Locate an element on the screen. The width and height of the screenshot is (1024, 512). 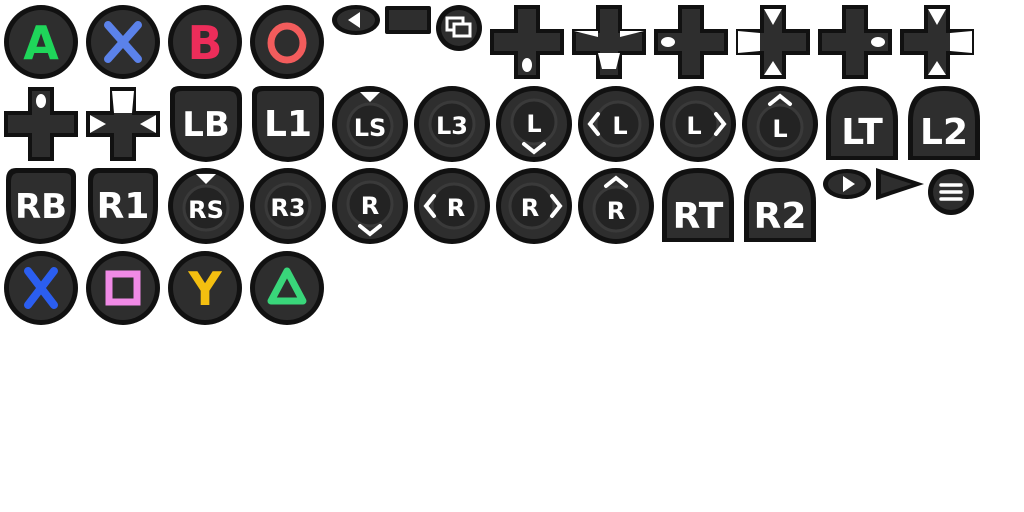
r-stick-up-icon: R is located at coordinates (616, 206).